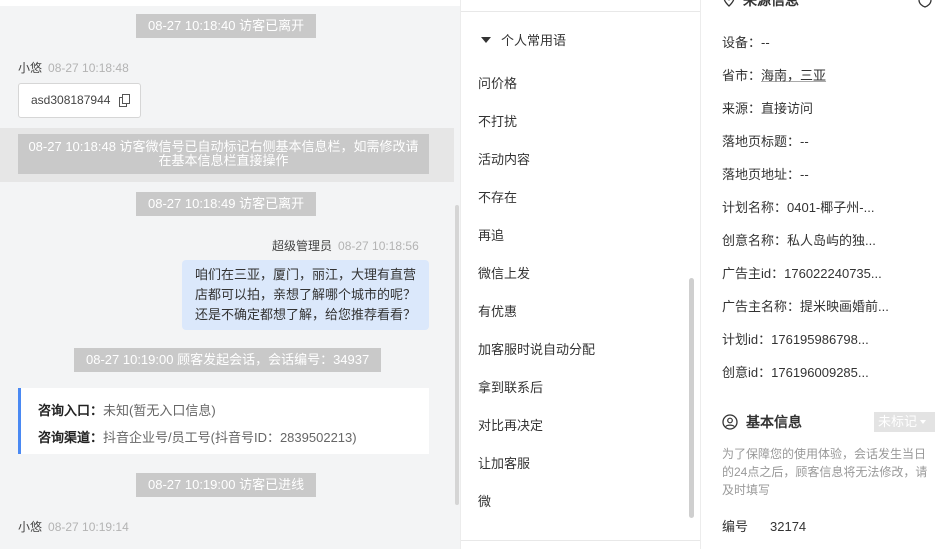 This screenshot has width=942, height=549. I want to click on system-message: 08-27 10:18:49 访客已离开, so click(226, 204).